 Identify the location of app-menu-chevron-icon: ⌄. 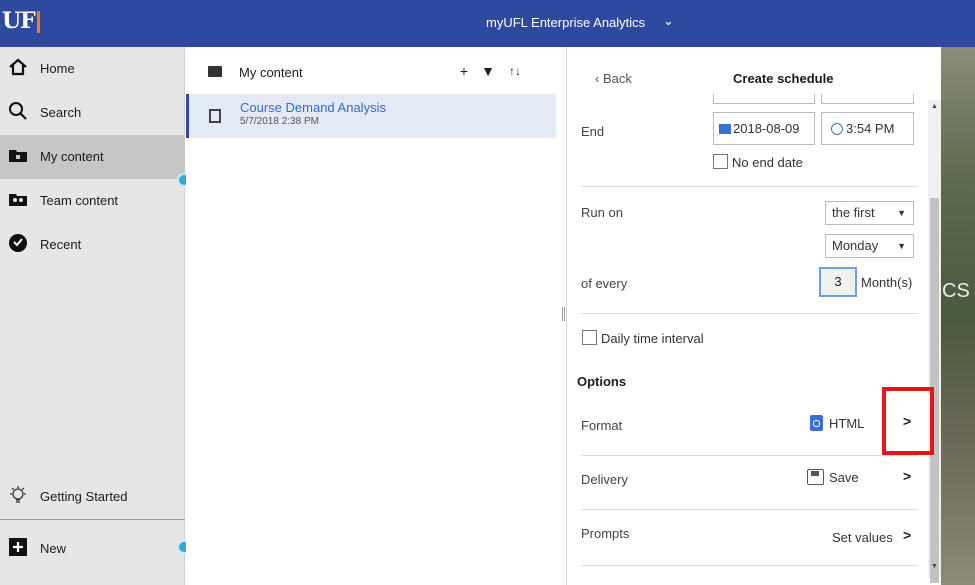
(668, 21).